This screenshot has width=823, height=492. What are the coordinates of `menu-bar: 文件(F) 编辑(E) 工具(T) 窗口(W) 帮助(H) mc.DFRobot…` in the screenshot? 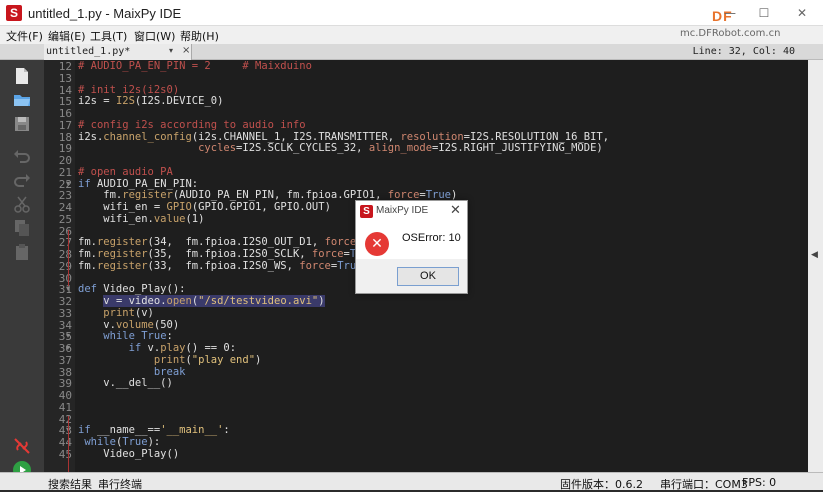 It's located at (411, 35).